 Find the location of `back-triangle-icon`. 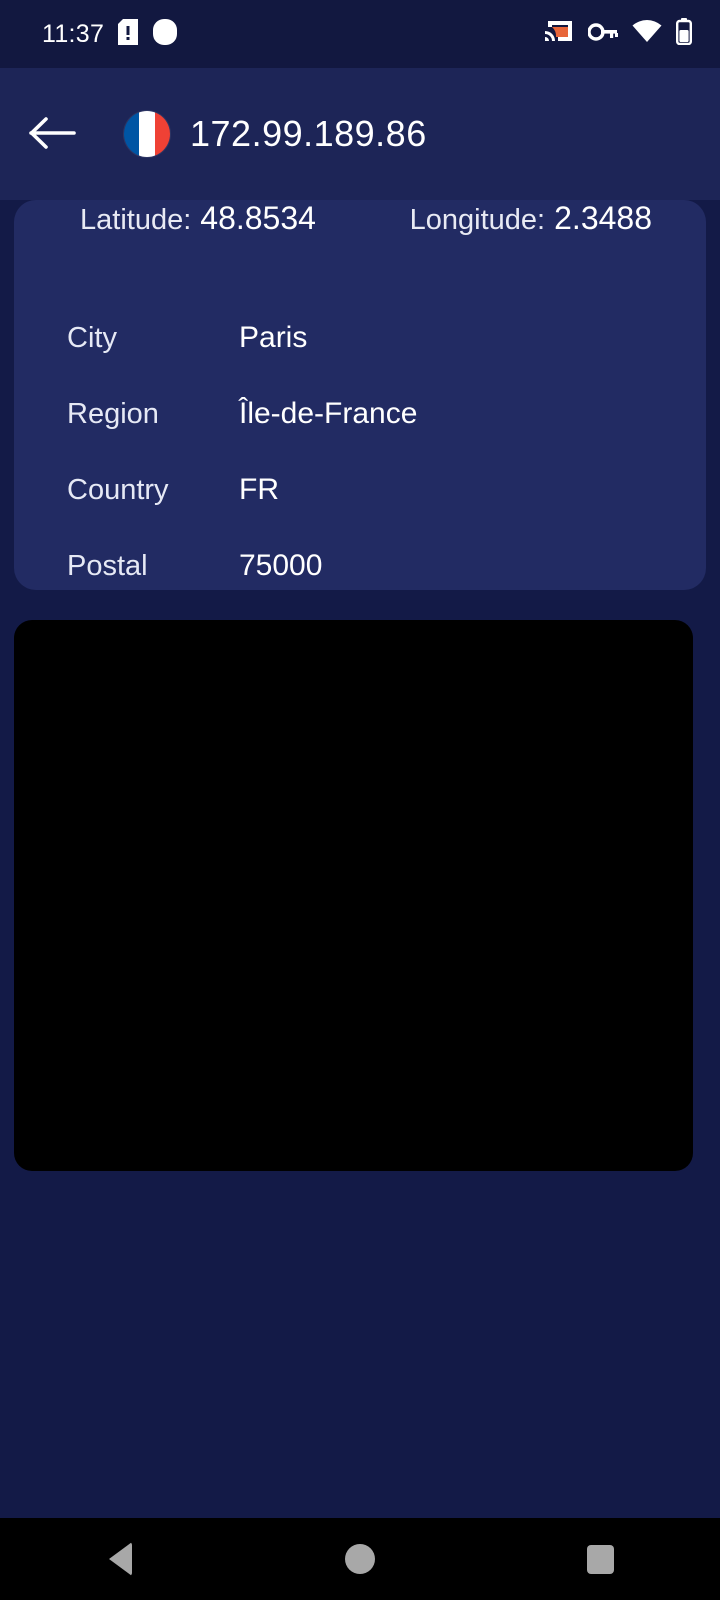

back-triangle-icon is located at coordinates (120, 1559).